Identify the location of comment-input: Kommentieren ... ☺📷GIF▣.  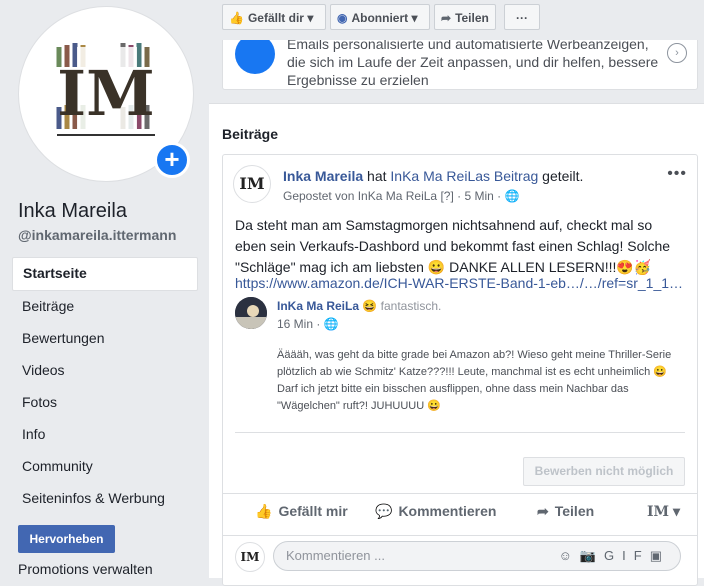
(477, 556).